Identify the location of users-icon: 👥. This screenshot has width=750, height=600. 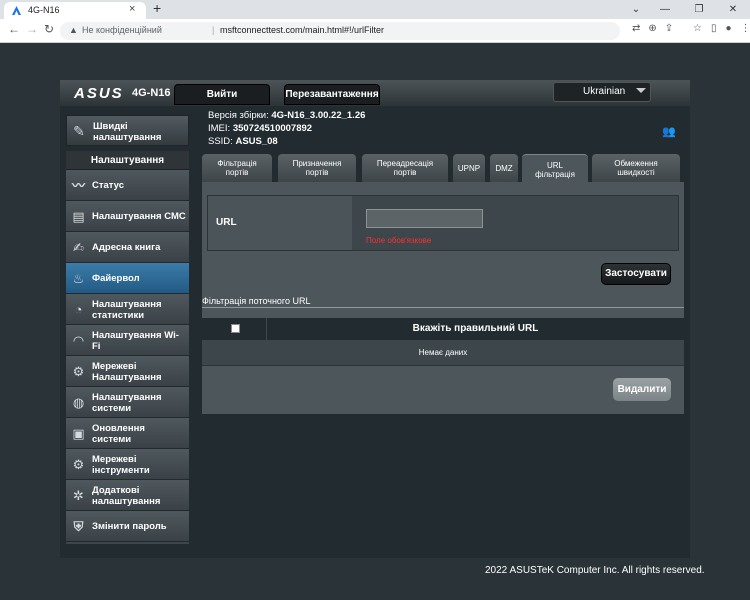
(669, 131).